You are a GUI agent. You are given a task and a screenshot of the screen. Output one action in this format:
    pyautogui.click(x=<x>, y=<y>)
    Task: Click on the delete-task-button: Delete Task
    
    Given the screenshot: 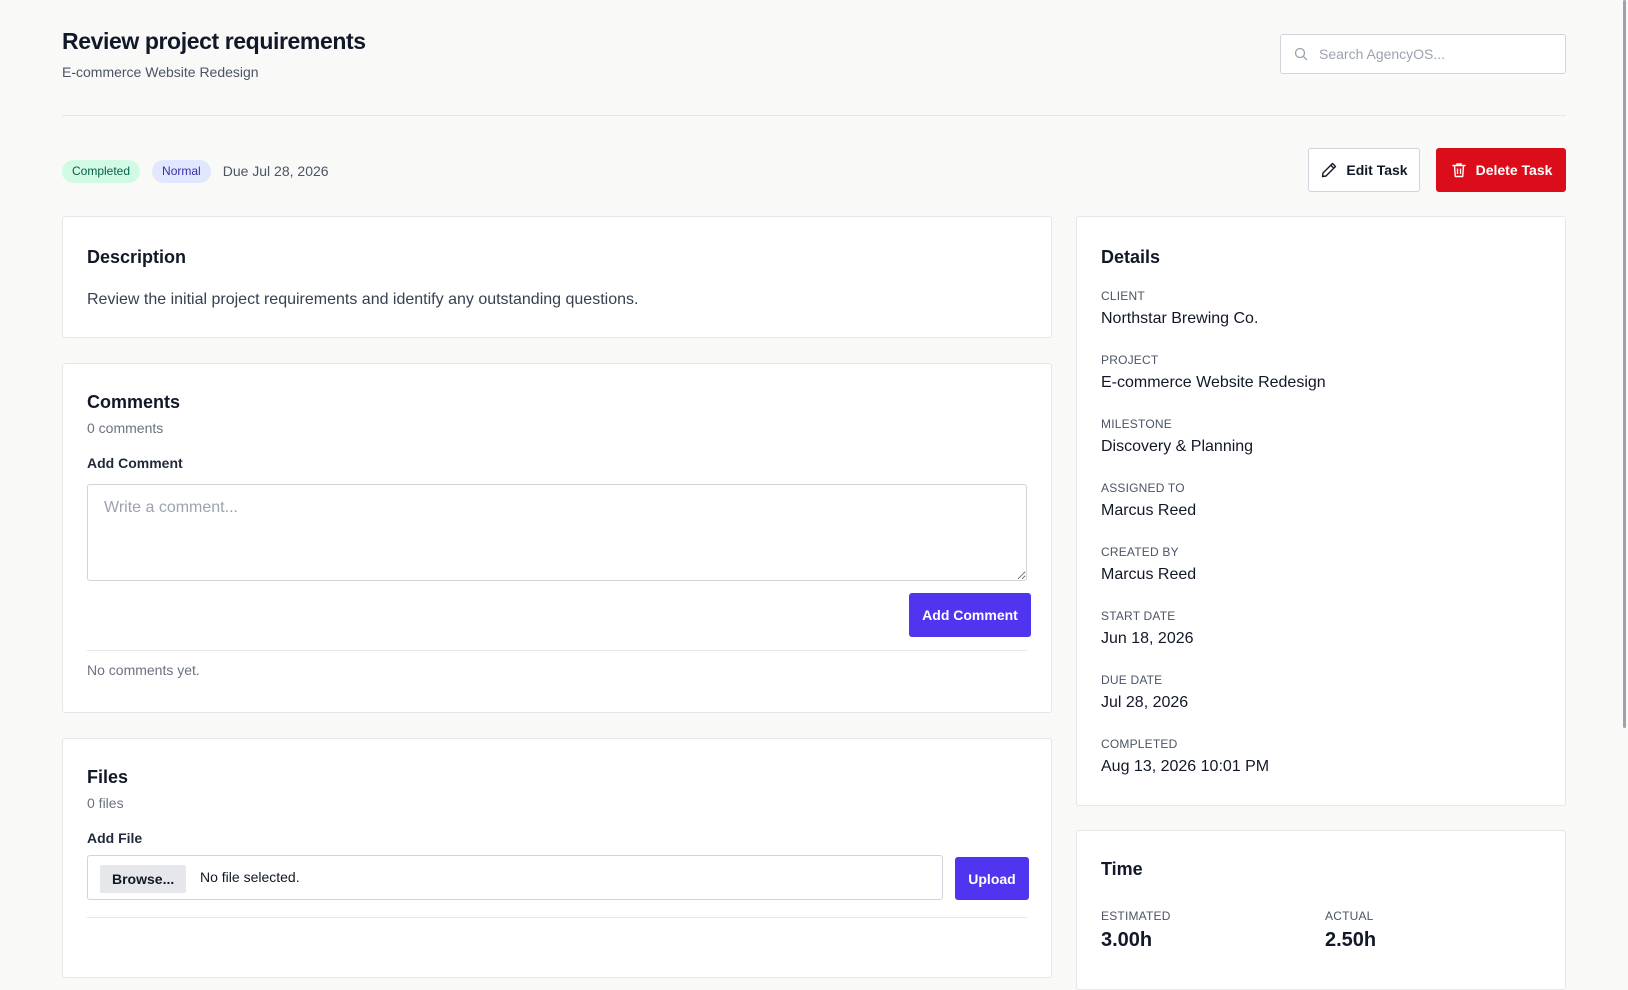 What is the action you would take?
    pyautogui.click(x=1501, y=170)
    